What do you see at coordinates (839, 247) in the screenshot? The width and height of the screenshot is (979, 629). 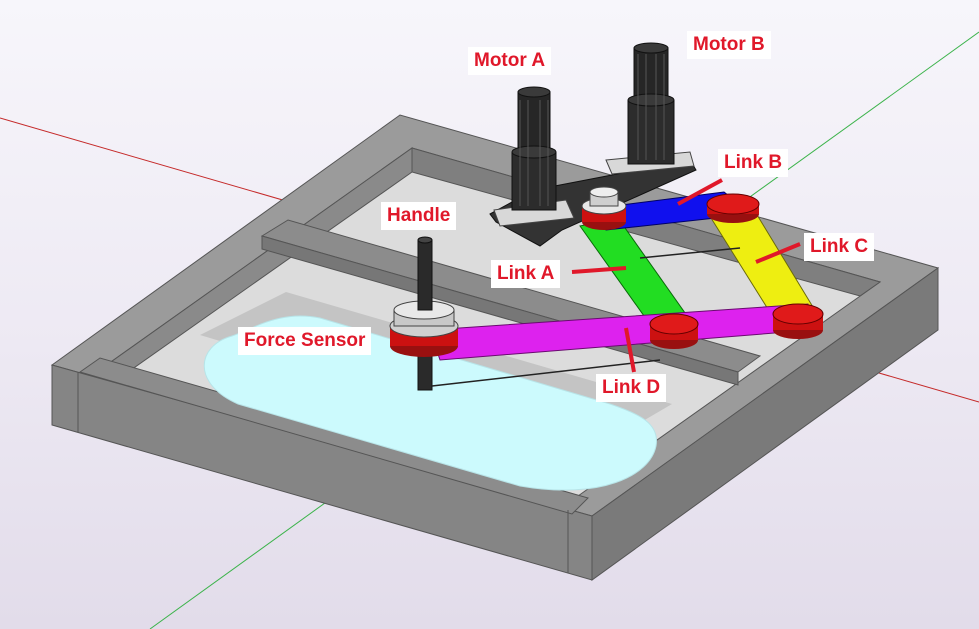 I see `label-link-c: Link C` at bounding box center [839, 247].